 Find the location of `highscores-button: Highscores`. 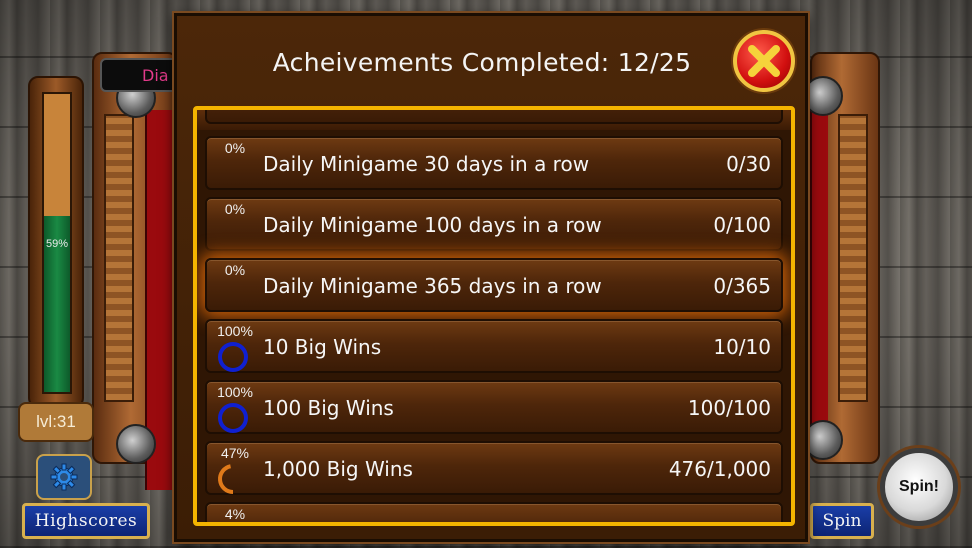

highscores-button: Highscores is located at coordinates (86, 521).